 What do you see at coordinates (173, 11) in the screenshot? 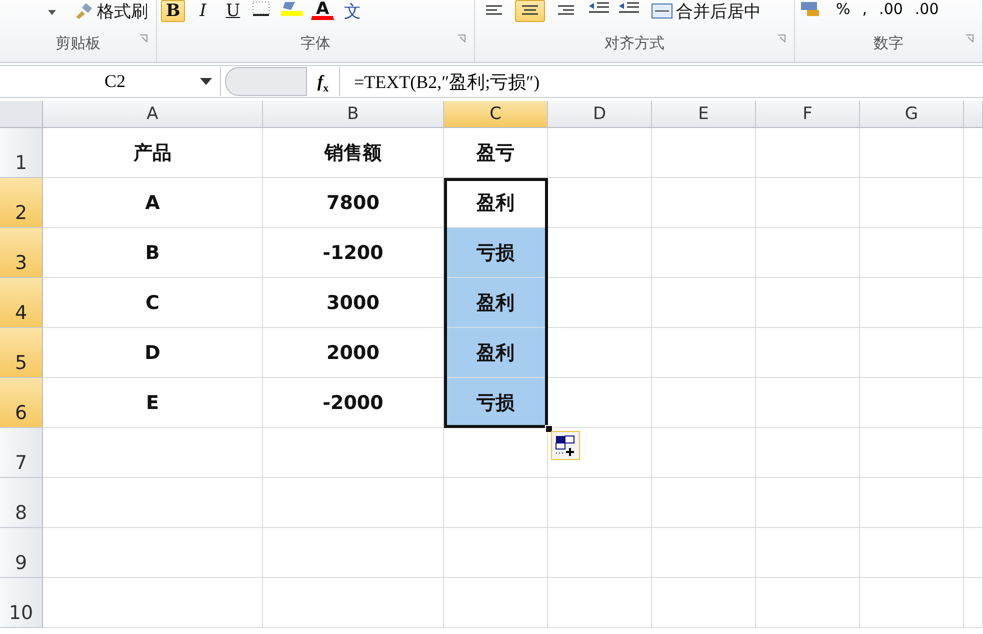
I see `bold-button: B` at bounding box center [173, 11].